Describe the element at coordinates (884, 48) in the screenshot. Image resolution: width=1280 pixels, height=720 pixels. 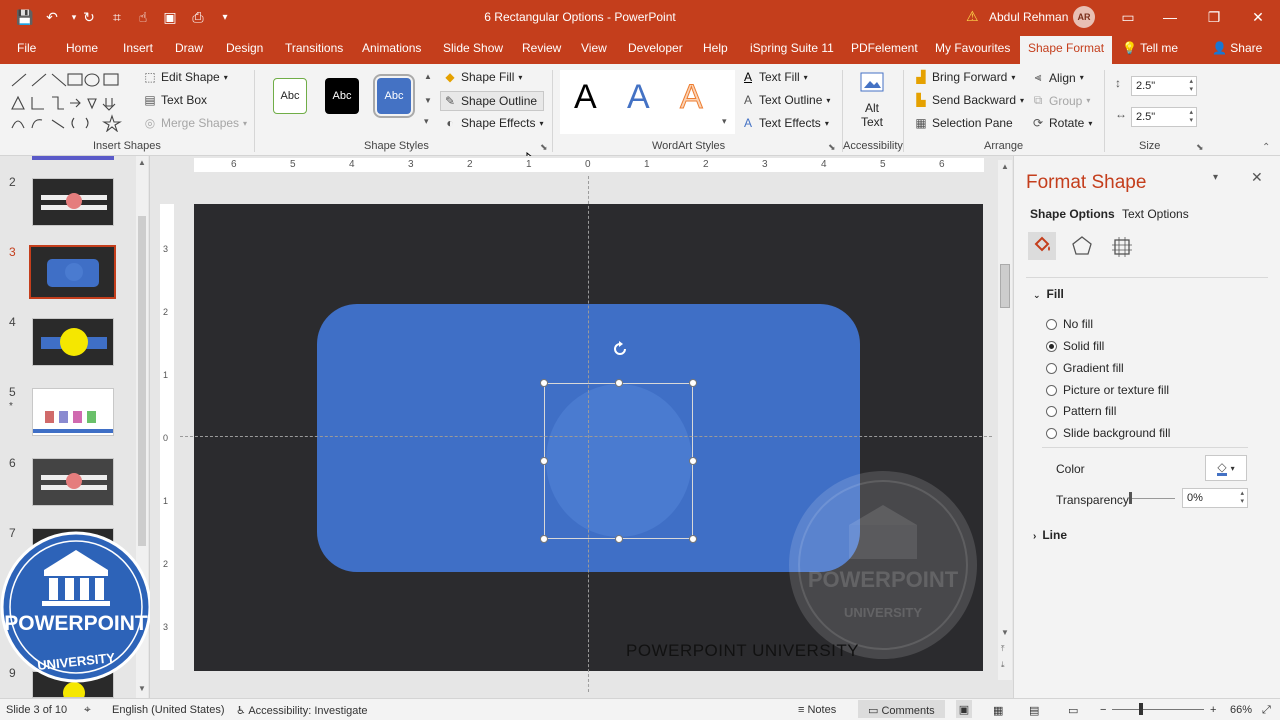
I see `tab-pdfelement: PDFelement` at that location.